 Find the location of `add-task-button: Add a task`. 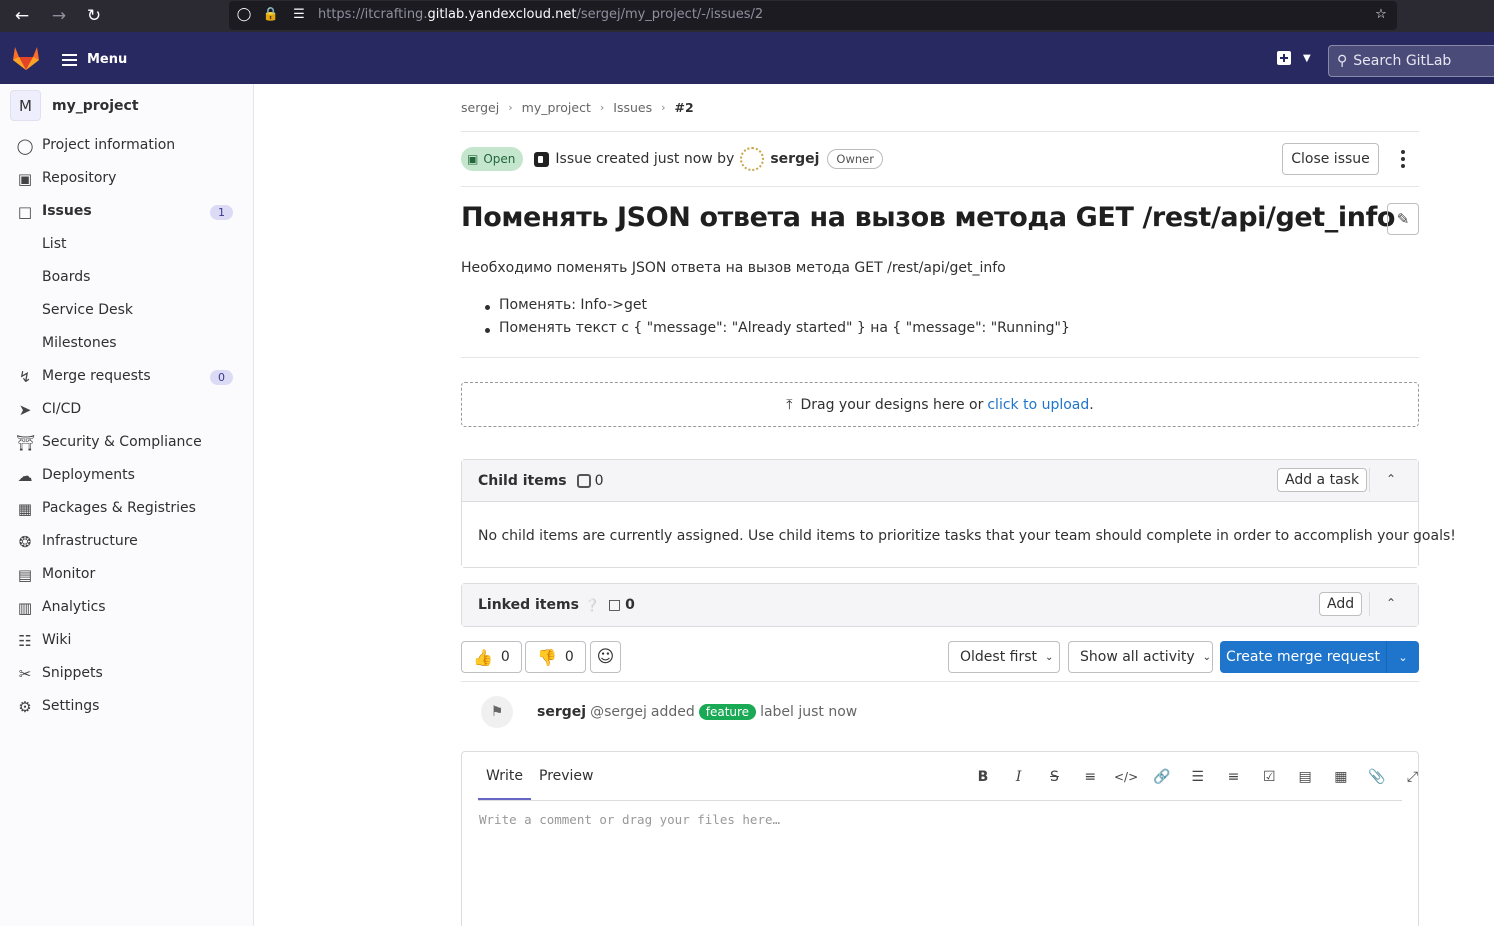

add-task-button: Add a task is located at coordinates (1322, 480).